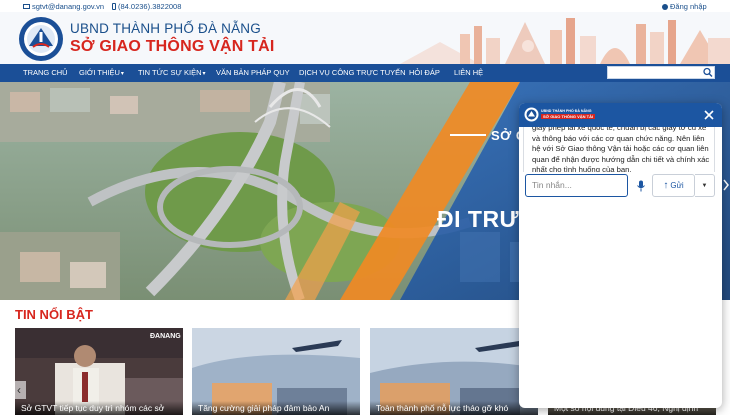 The width and height of the screenshot is (730, 415). Describe the element at coordinates (665, 6) in the screenshot. I see `user-icon` at that location.